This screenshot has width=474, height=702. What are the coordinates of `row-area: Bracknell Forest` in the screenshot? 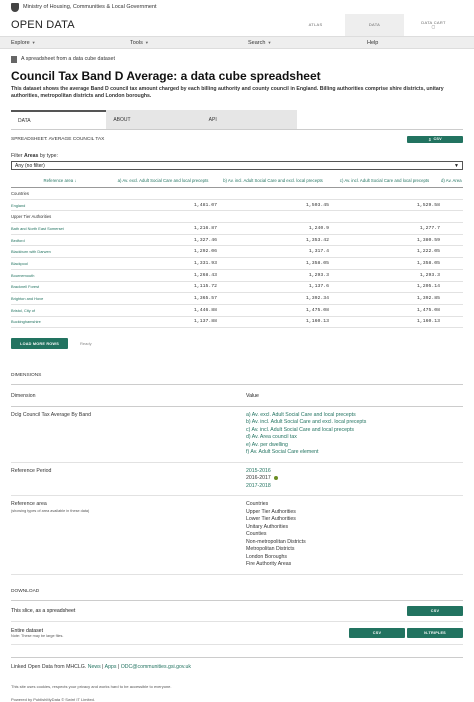 It's located at (60, 287).